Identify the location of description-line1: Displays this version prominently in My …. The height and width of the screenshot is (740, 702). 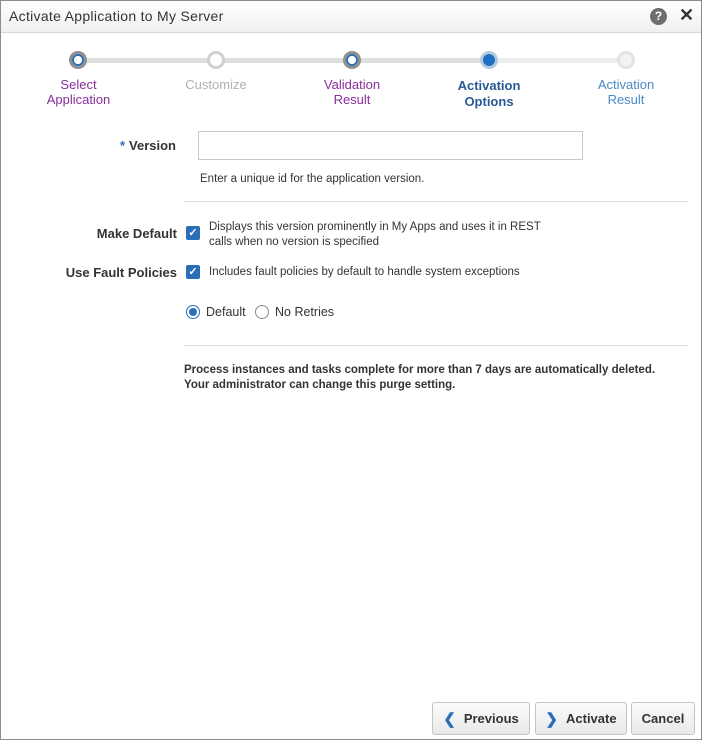
(375, 227).